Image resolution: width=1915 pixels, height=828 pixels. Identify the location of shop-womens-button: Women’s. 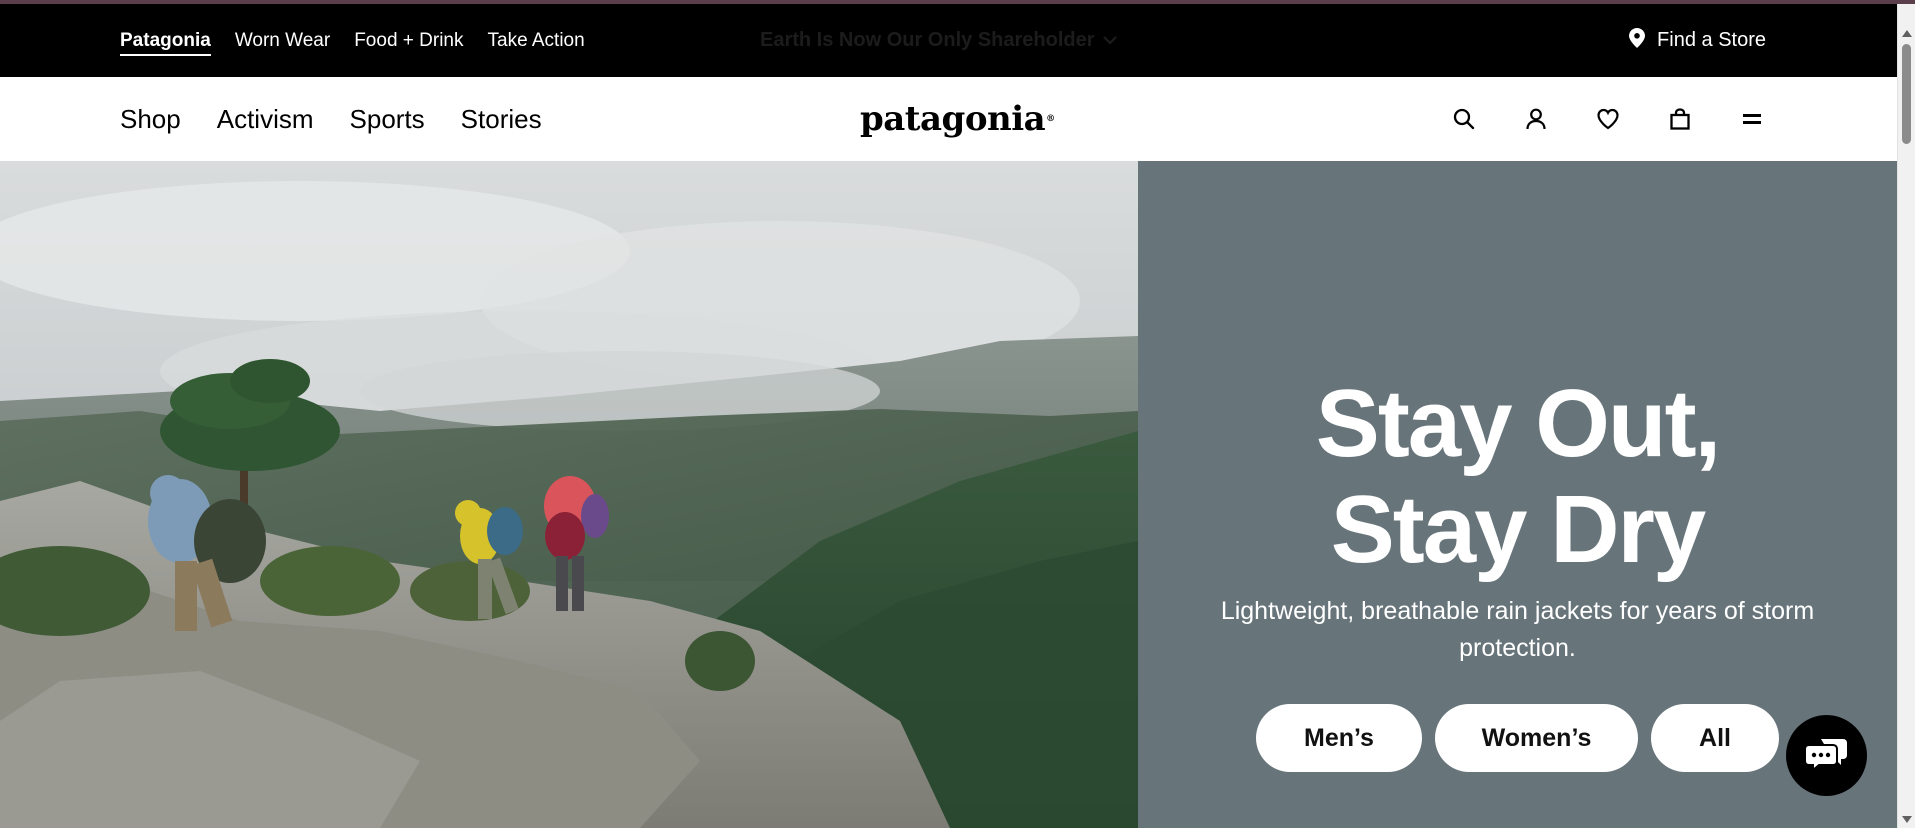
(1536, 738).